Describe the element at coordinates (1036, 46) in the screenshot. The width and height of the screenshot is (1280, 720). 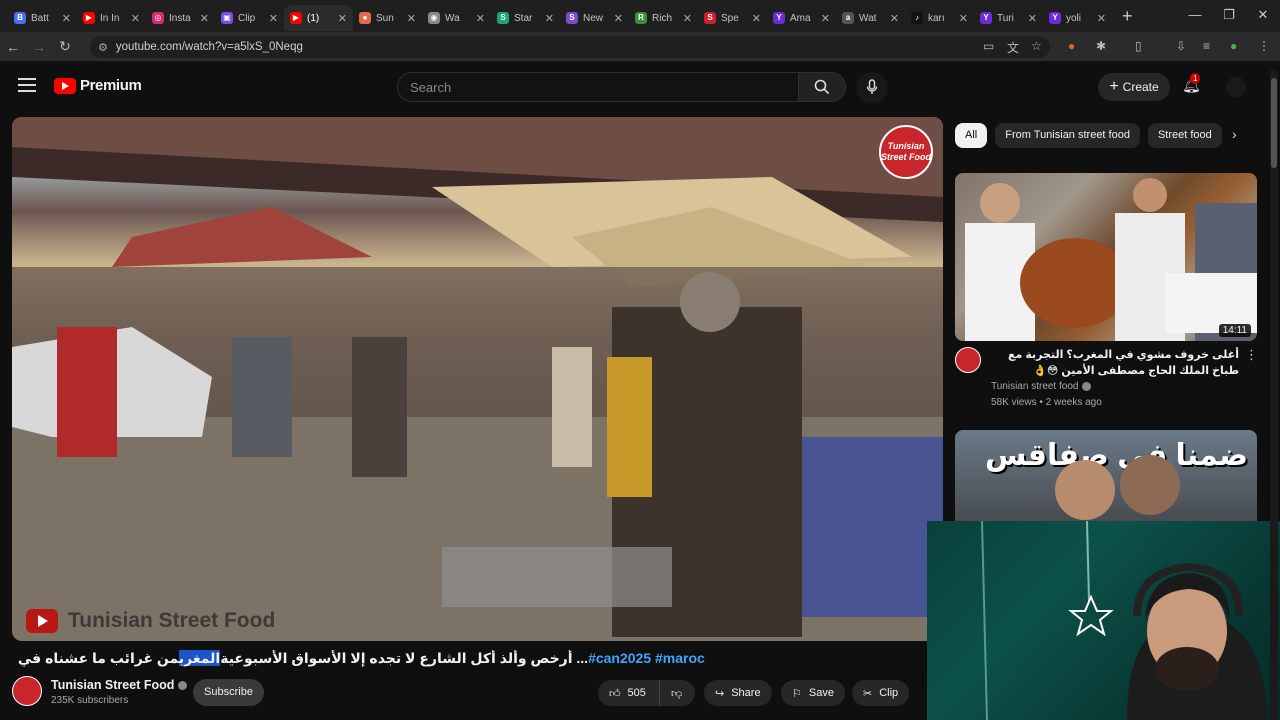
I see `bookmark-star-icon: ☆` at that location.